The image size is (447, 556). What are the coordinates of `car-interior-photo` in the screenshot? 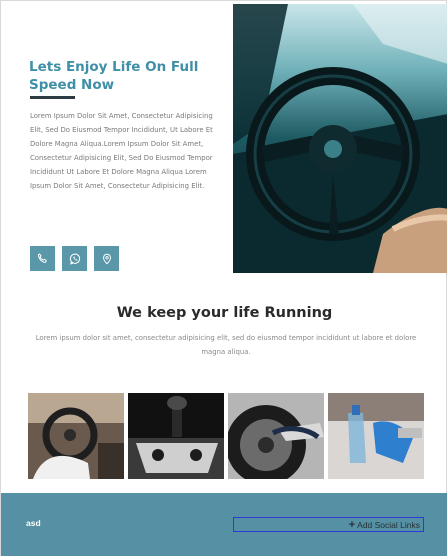 It's located at (76, 436).